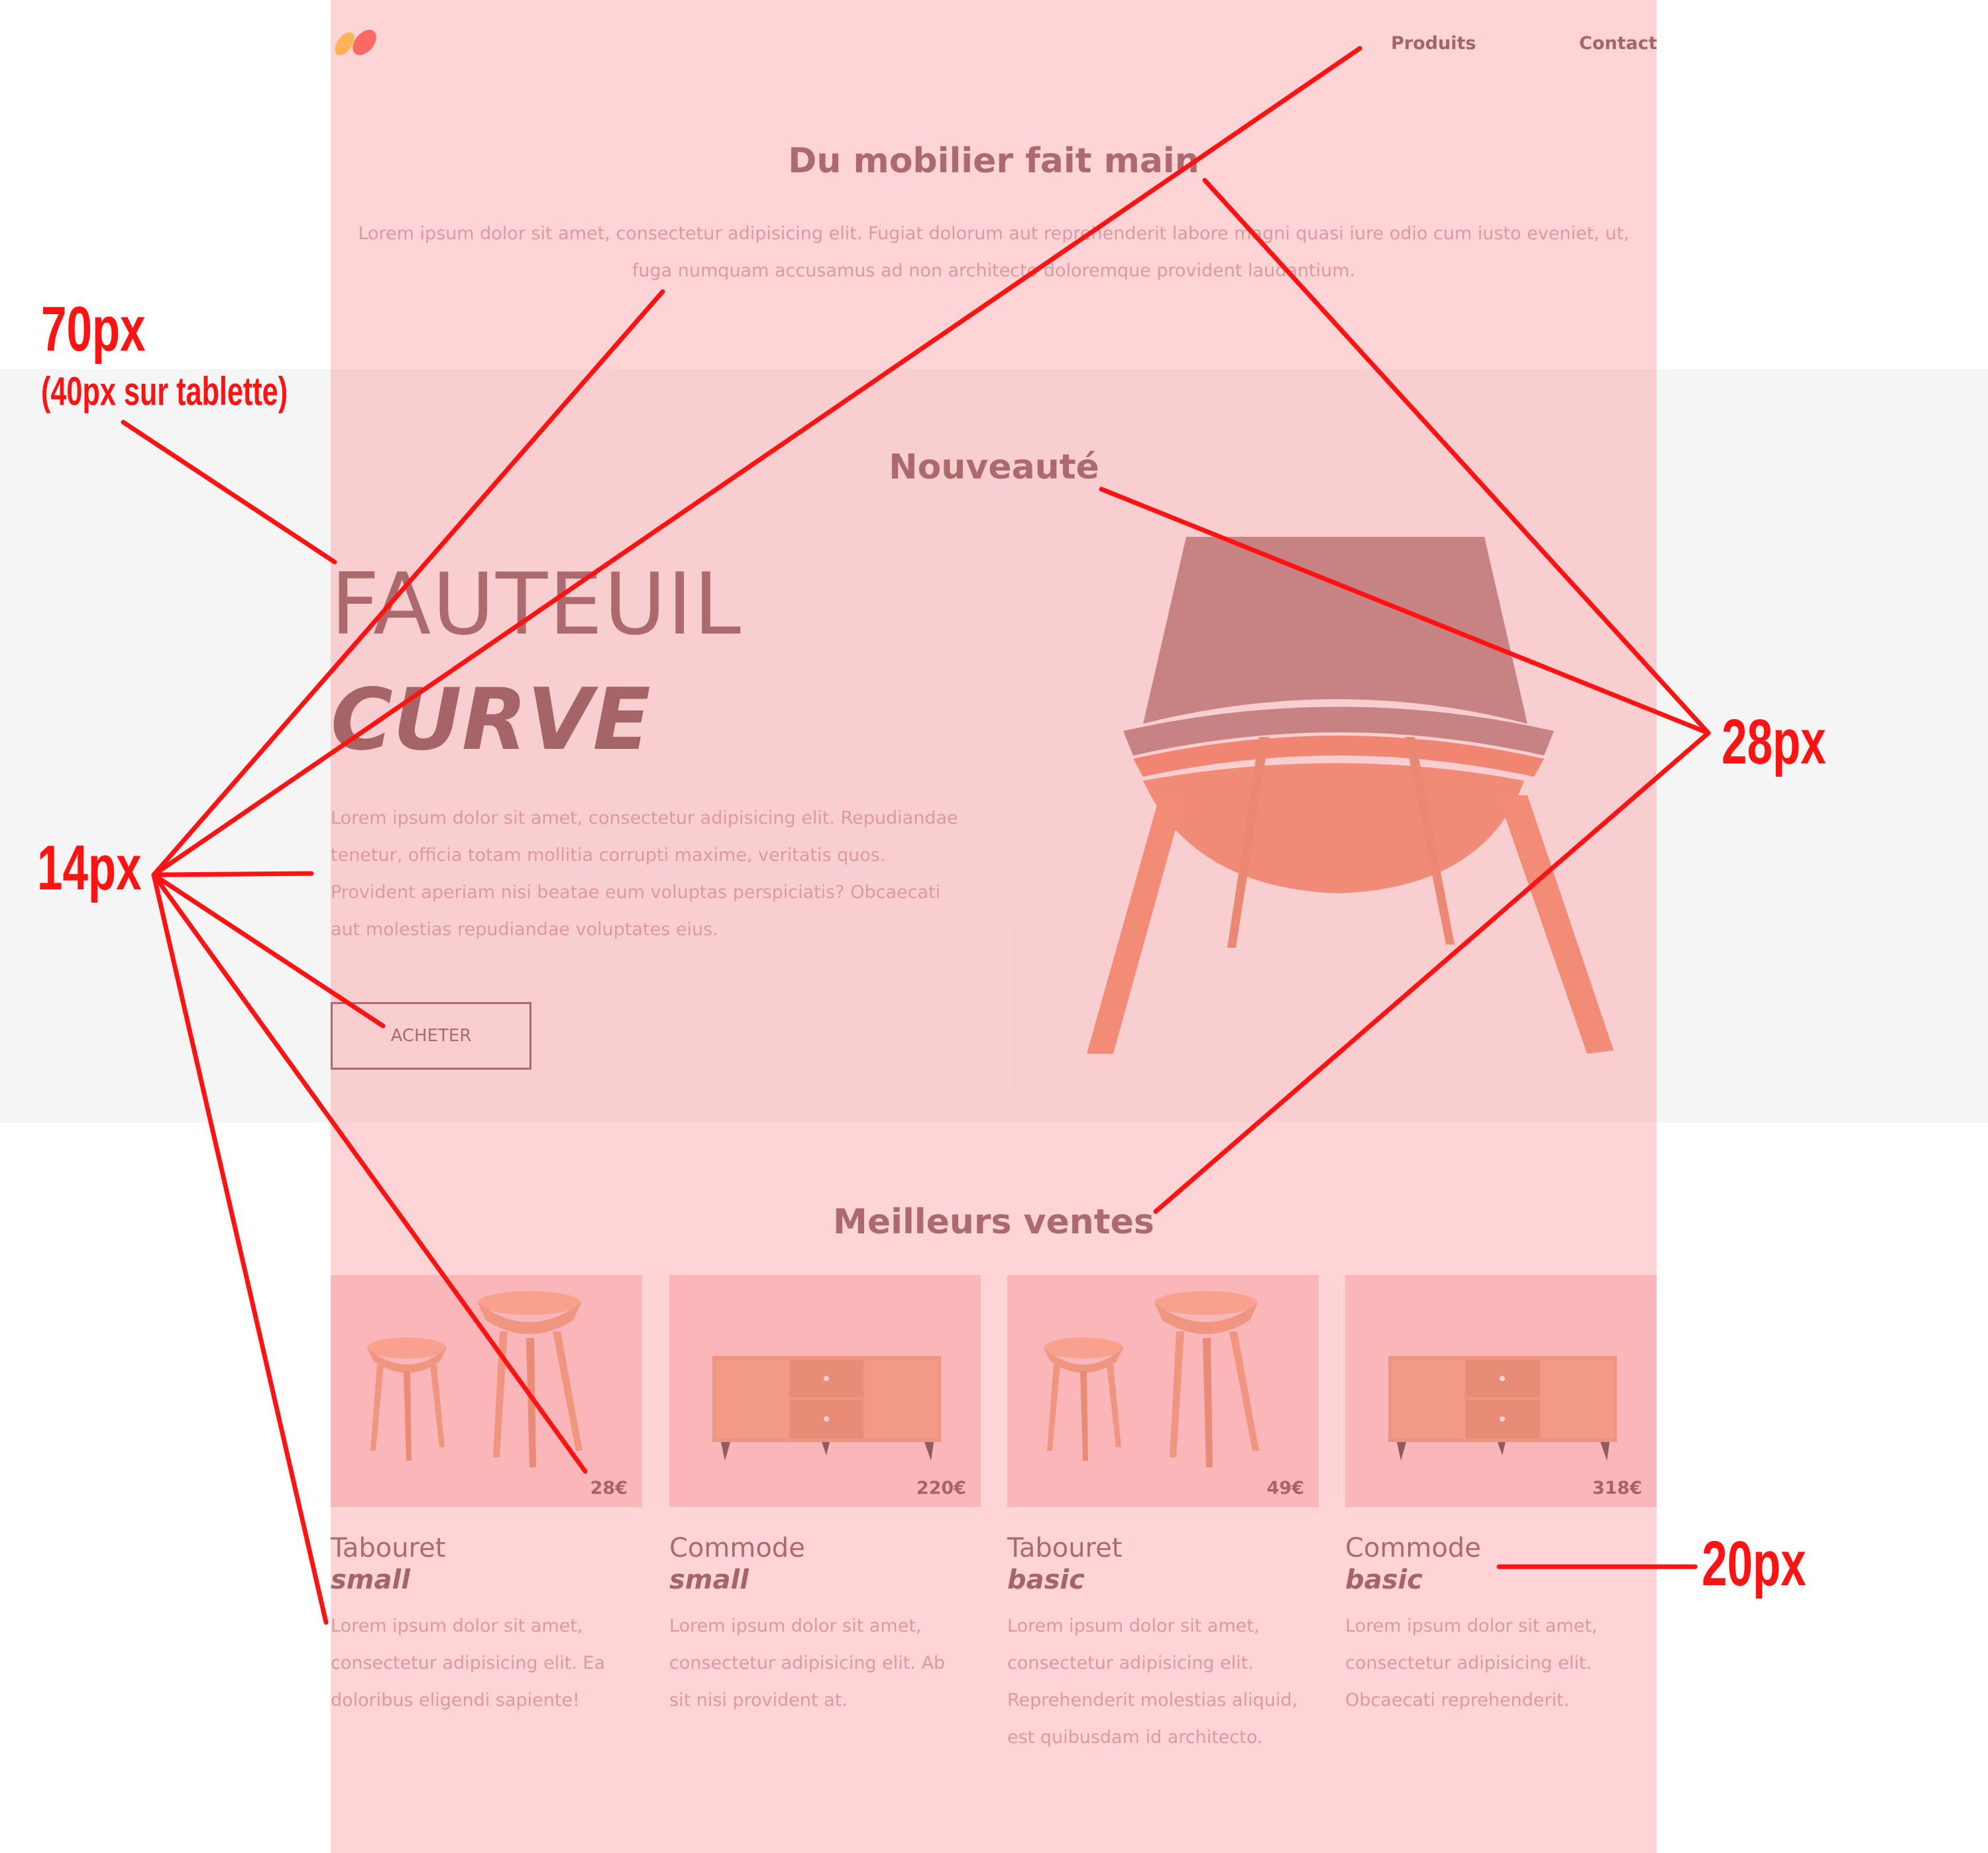 The height and width of the screenshot is (1853, 1988). I want to click on annotation-28px: 28px, so click(1774, 741).